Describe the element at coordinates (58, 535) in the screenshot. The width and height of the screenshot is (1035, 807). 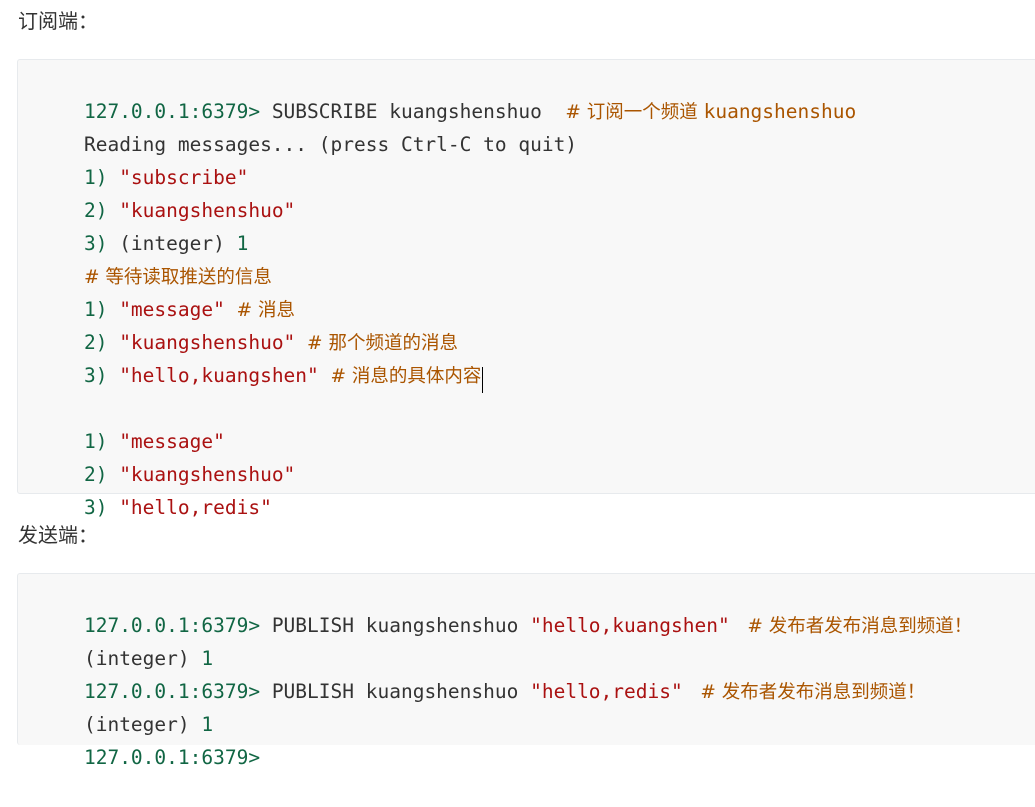
I see `publisher-heading: 发送端：` at that location.